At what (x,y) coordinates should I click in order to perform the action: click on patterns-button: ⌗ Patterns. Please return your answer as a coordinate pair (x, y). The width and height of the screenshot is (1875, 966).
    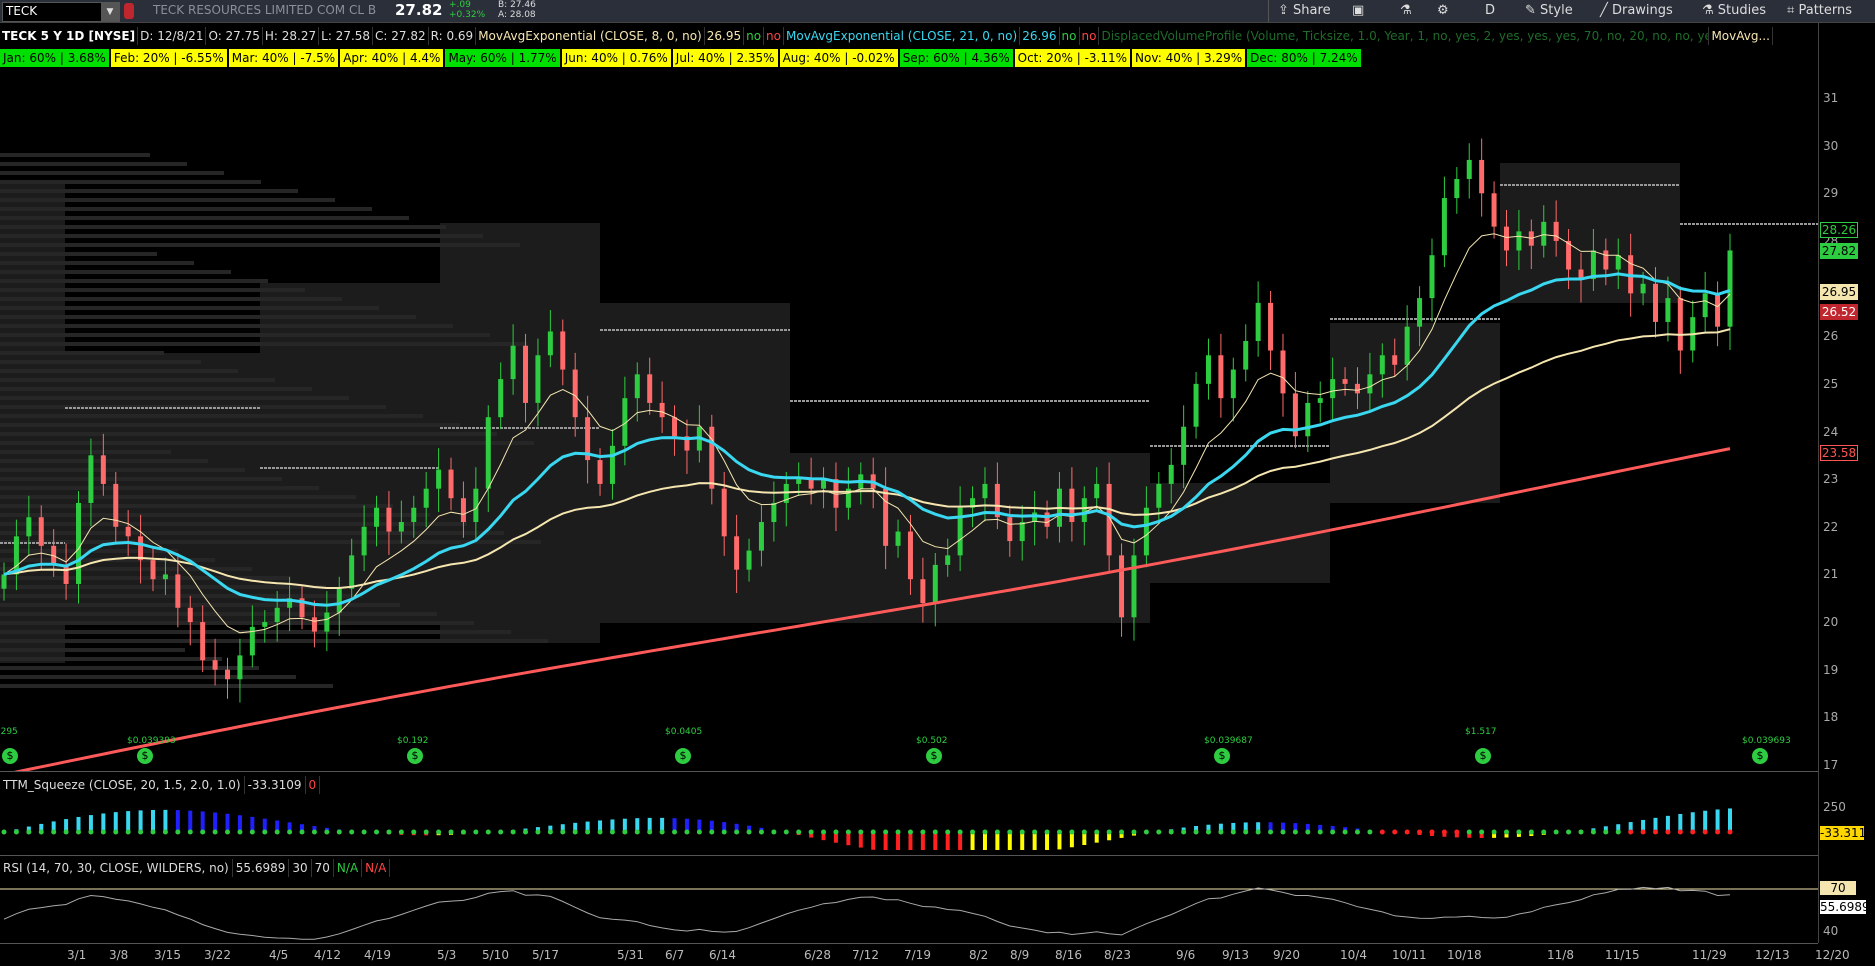
    Looking at the image, I should click on (1819, 11).